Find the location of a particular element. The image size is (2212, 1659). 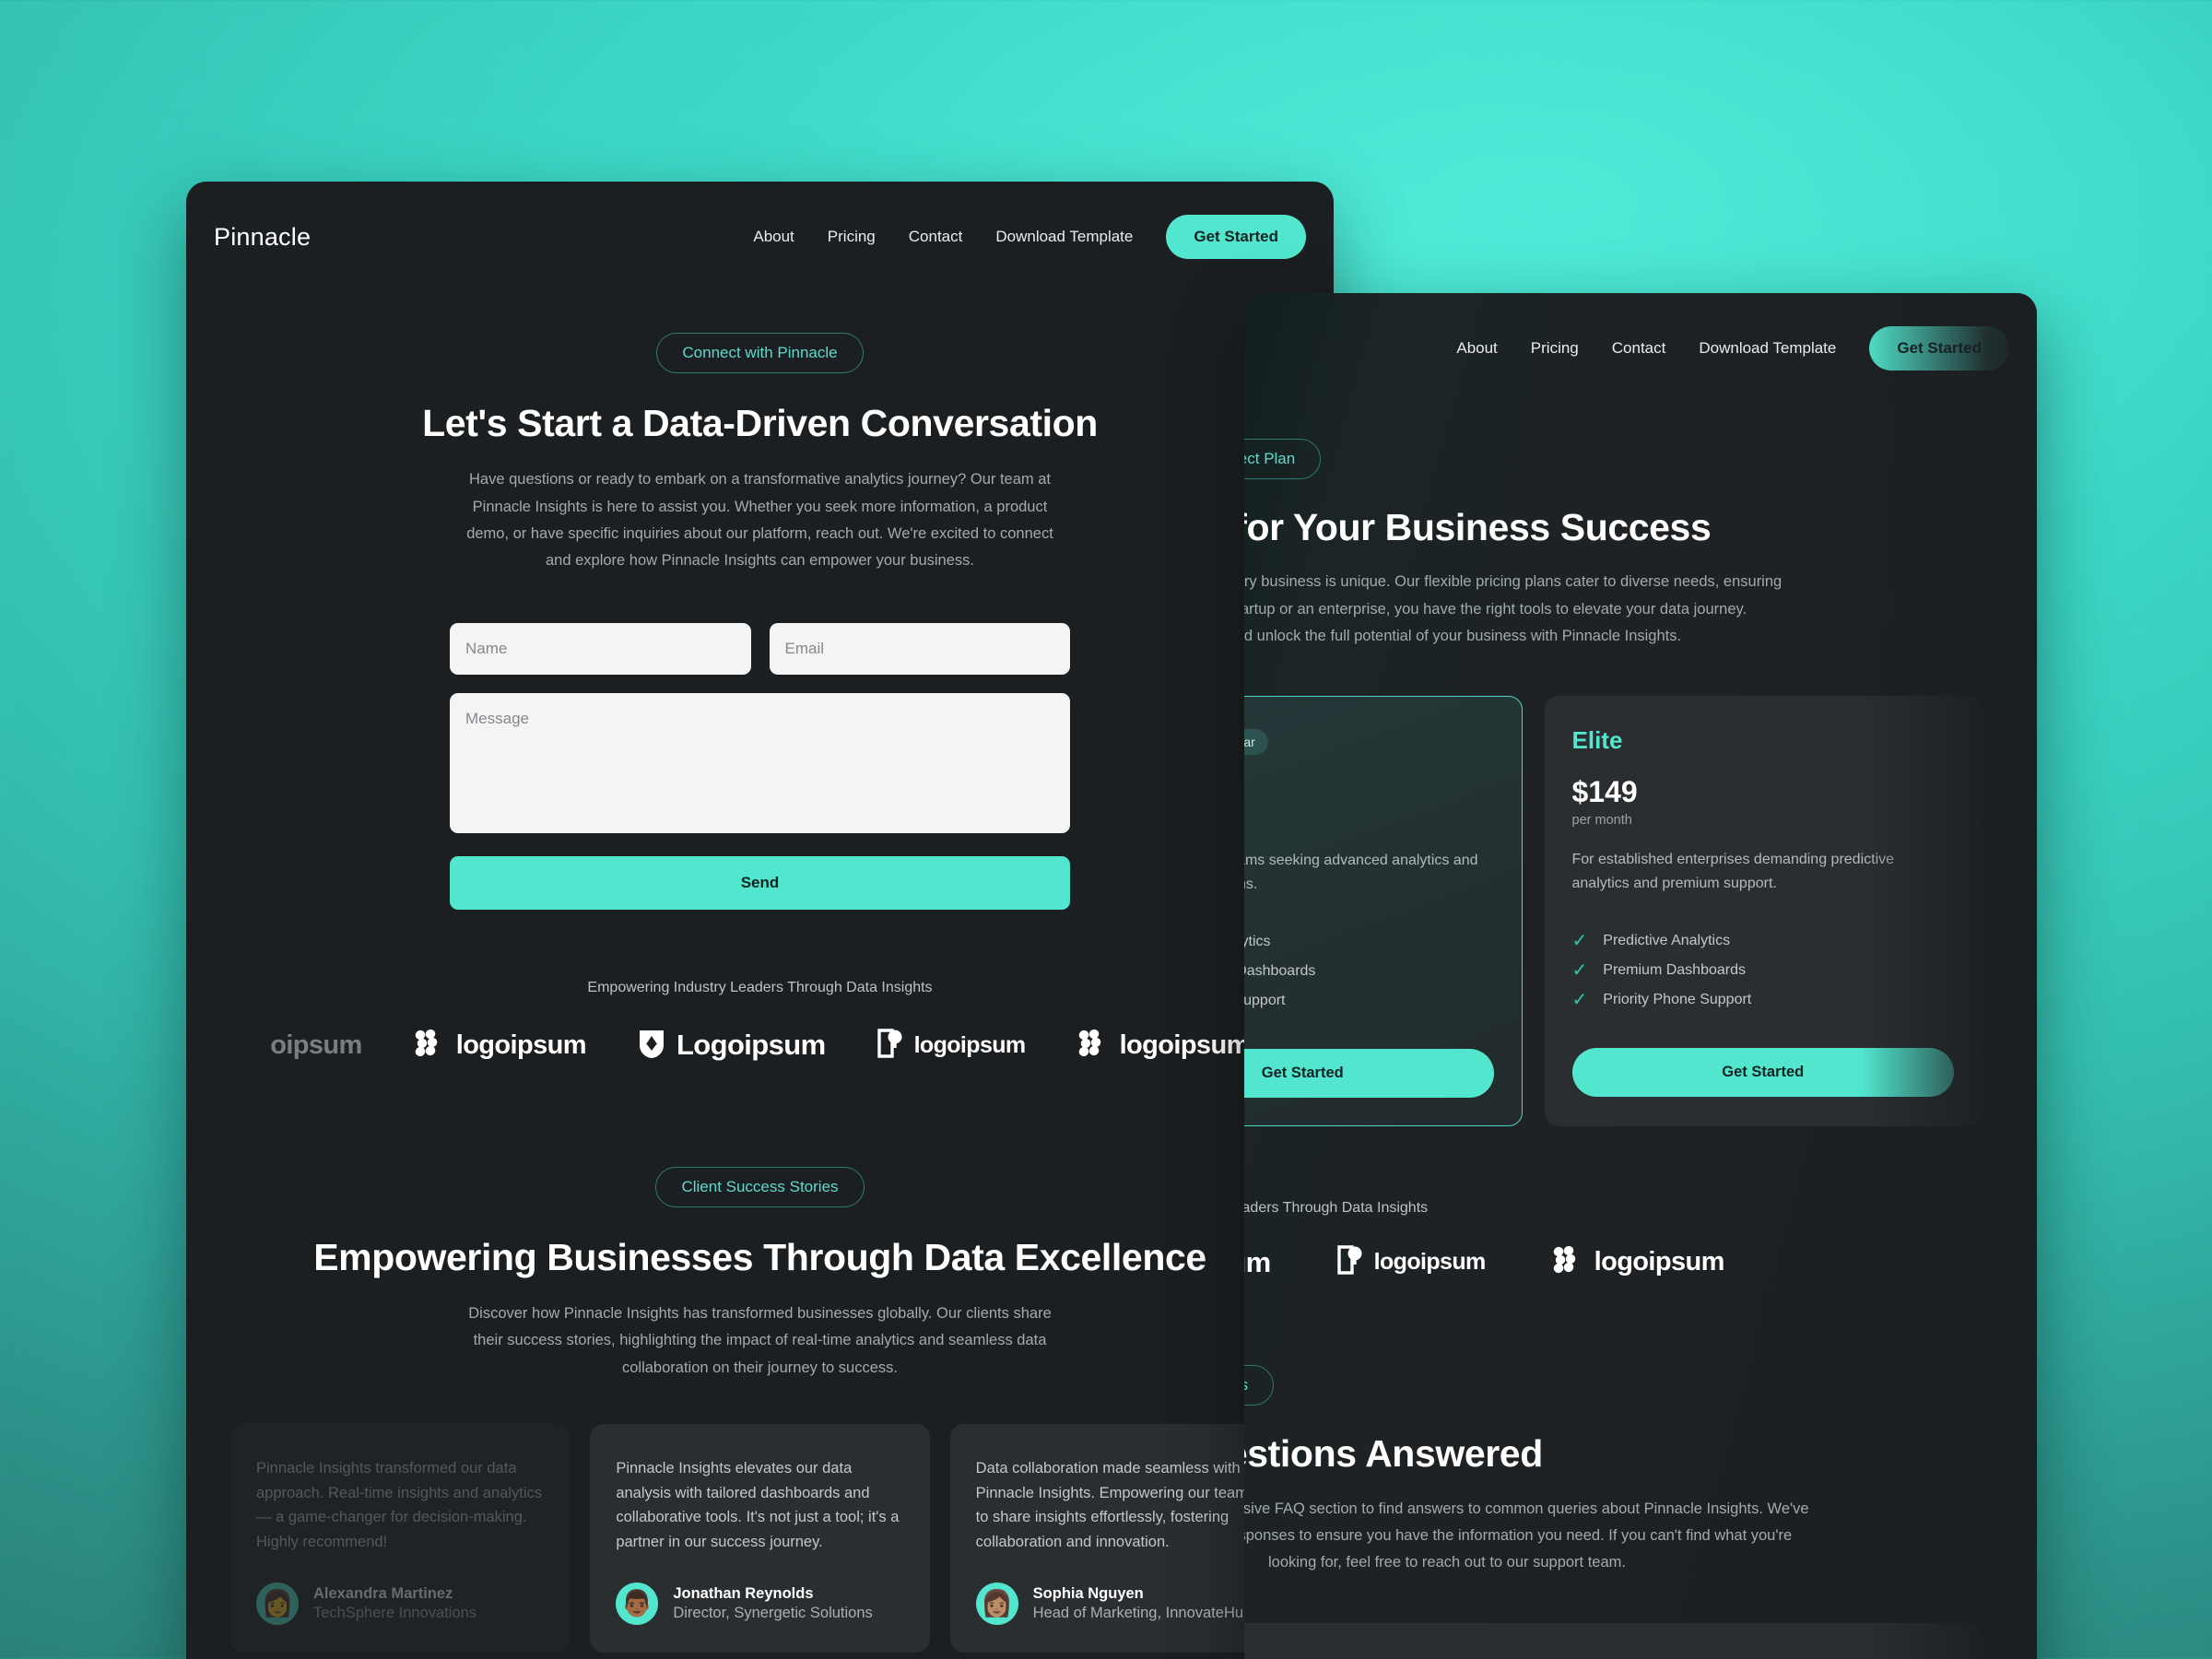

feature-item: ✓Advanced Analytics is located at coordinates (1369, 942).